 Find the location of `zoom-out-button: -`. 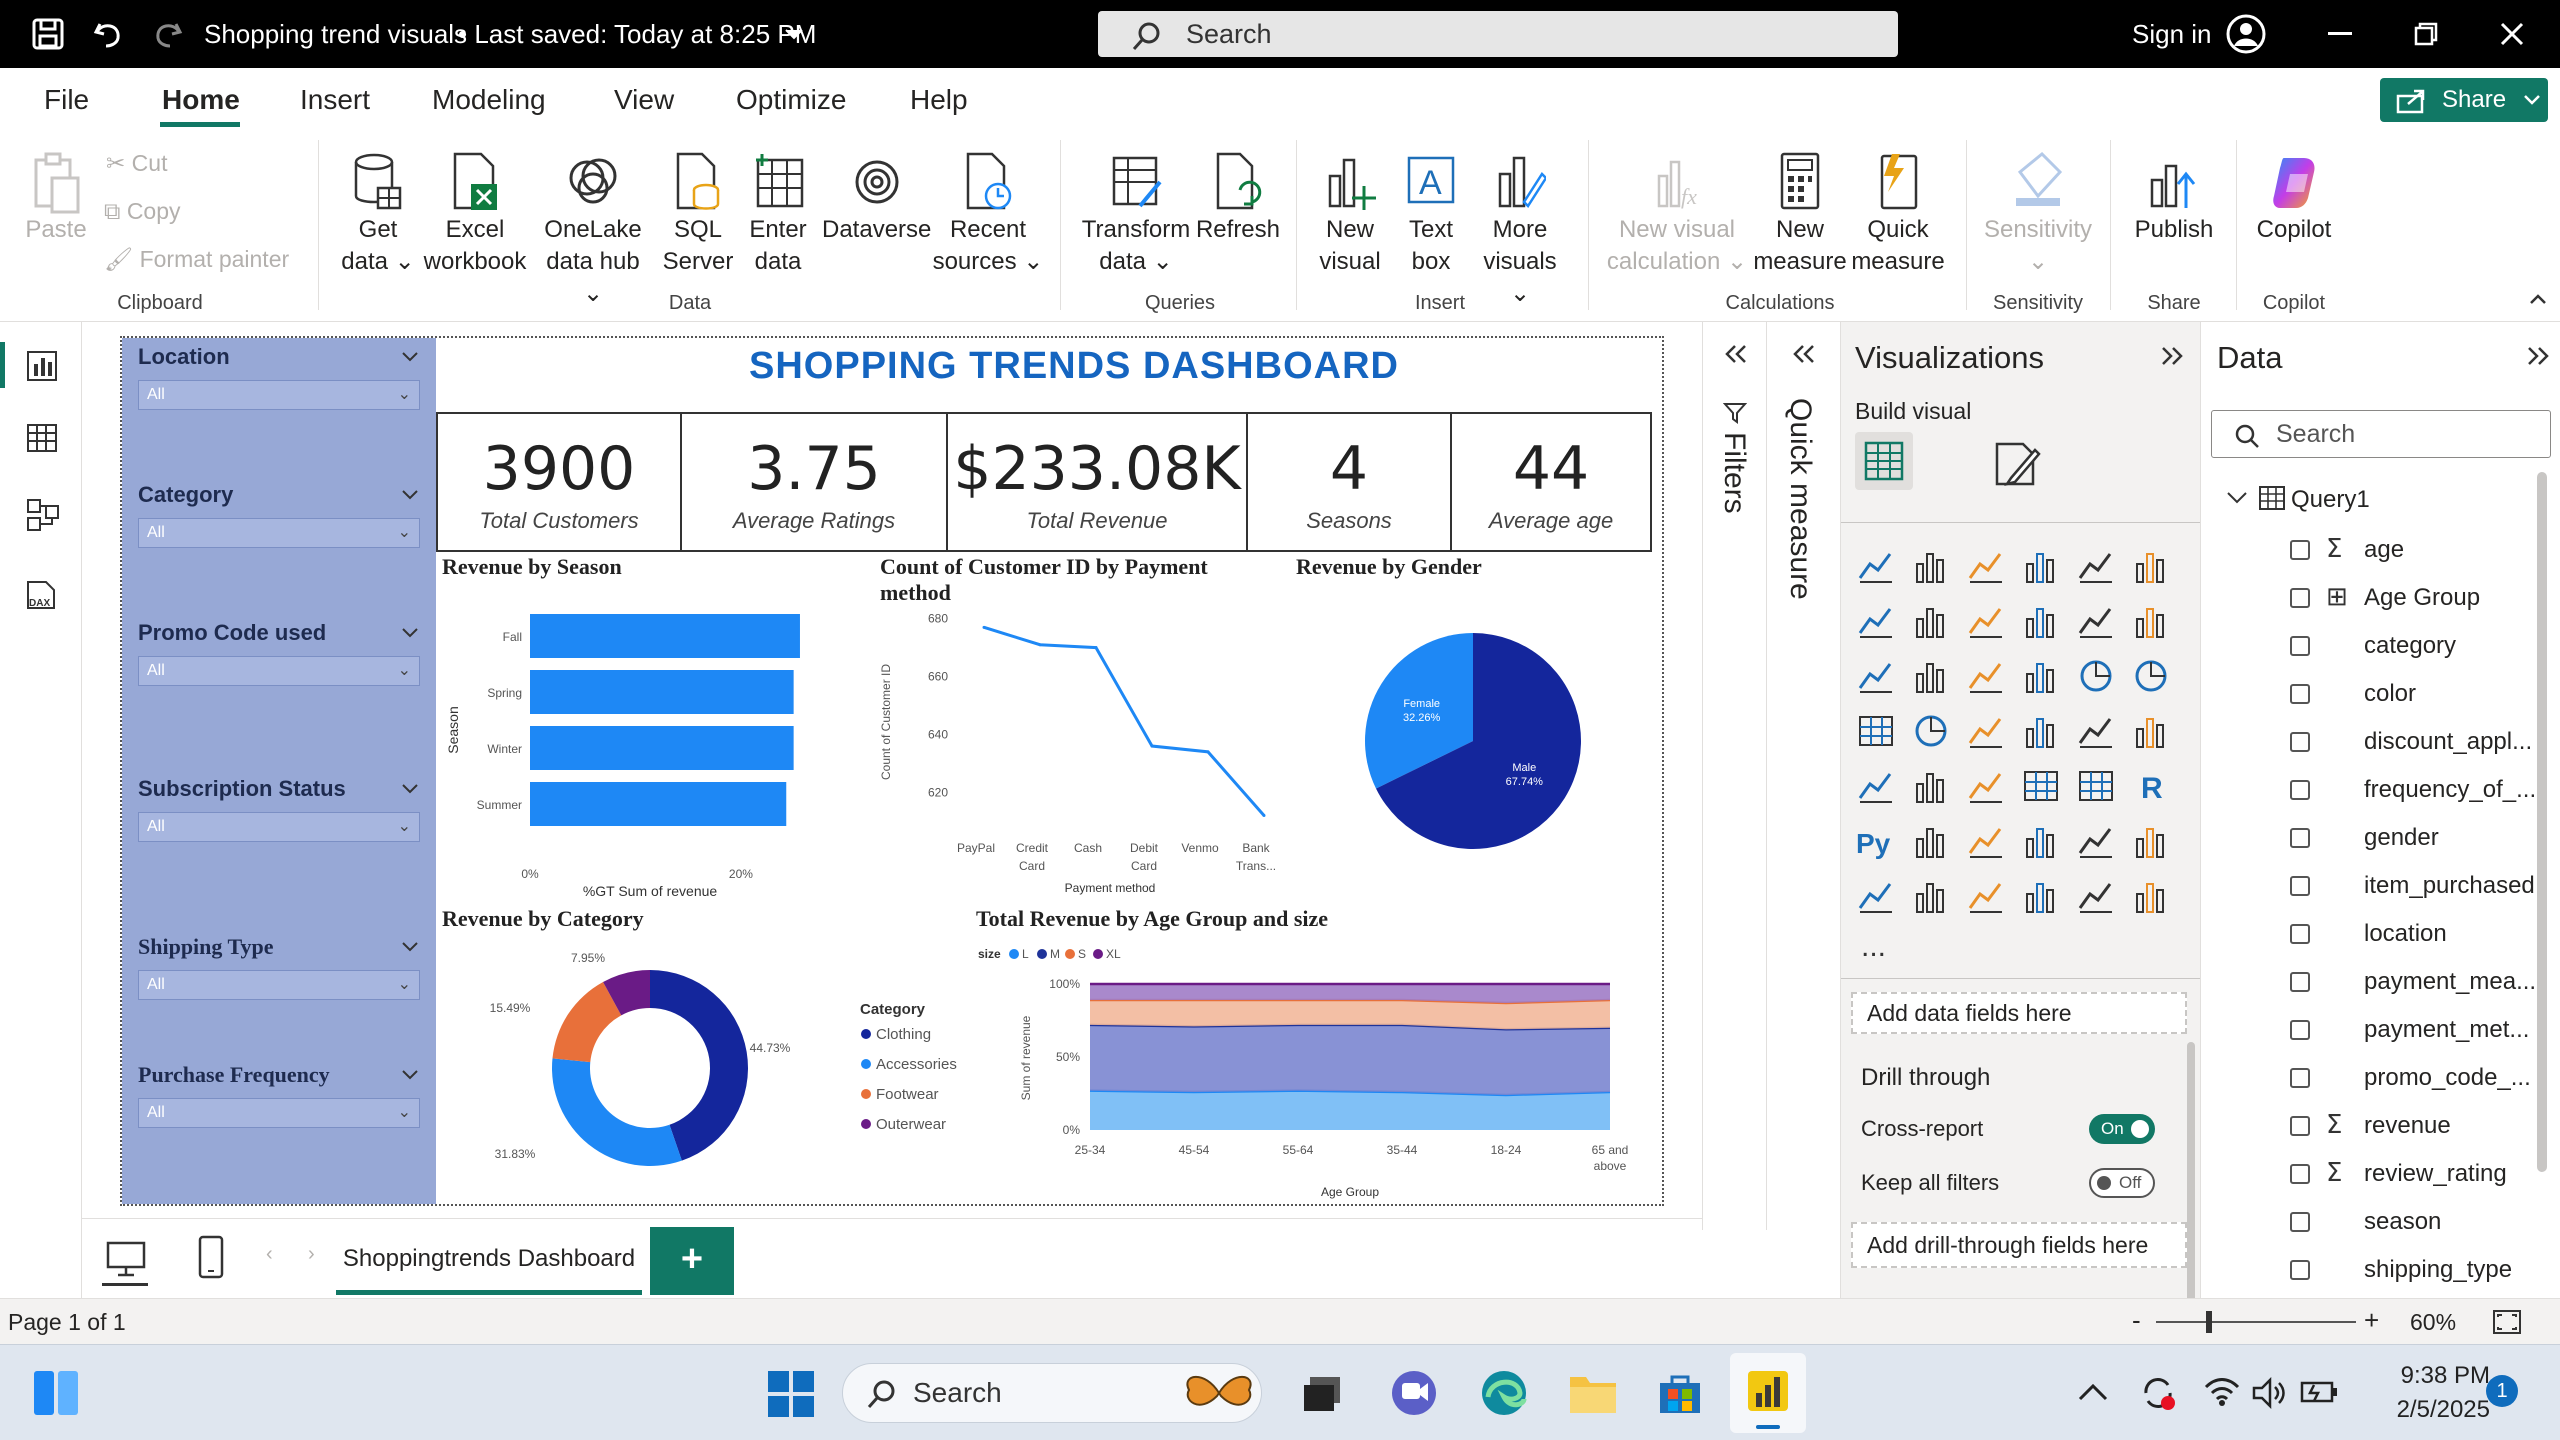

zoom-out-button: - is located at coordinates (2136, 1320).